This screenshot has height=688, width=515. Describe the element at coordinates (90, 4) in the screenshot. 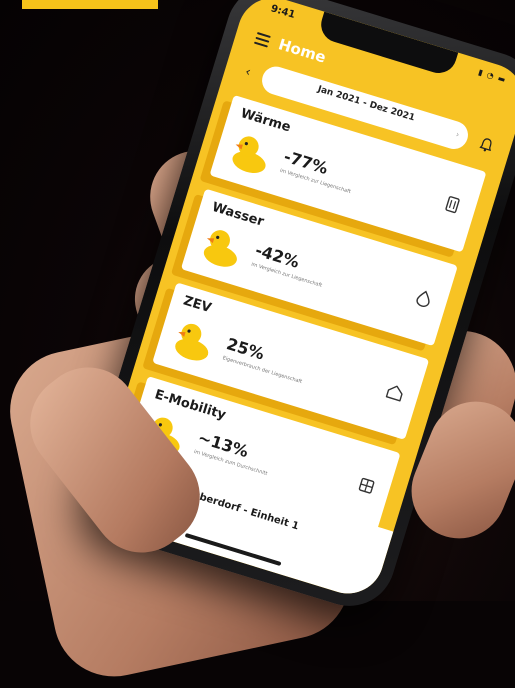

I see `top-yellow-banner` at that location.